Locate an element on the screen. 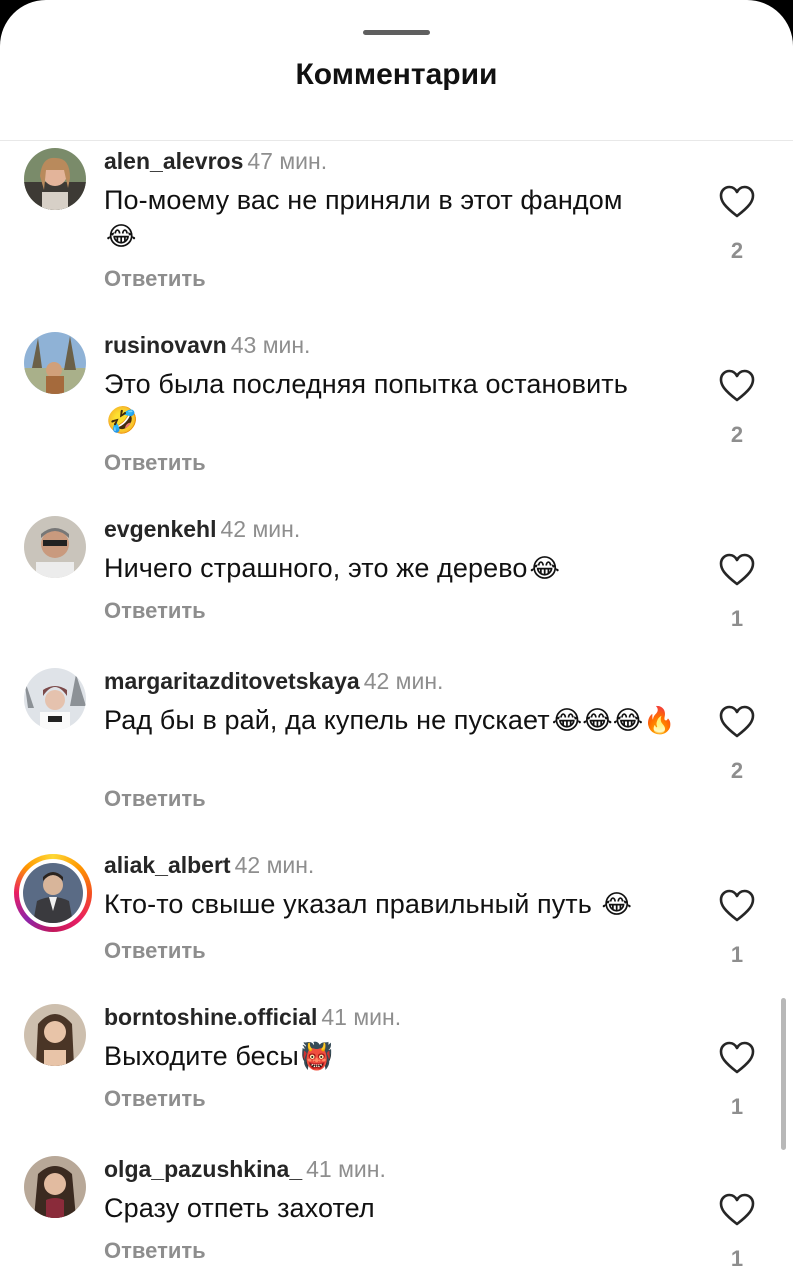 This screenshot has width=793, height=1280. comment-text: Кто-то свыше указал правильный путь 😂 is located at coordinates (399, 904).